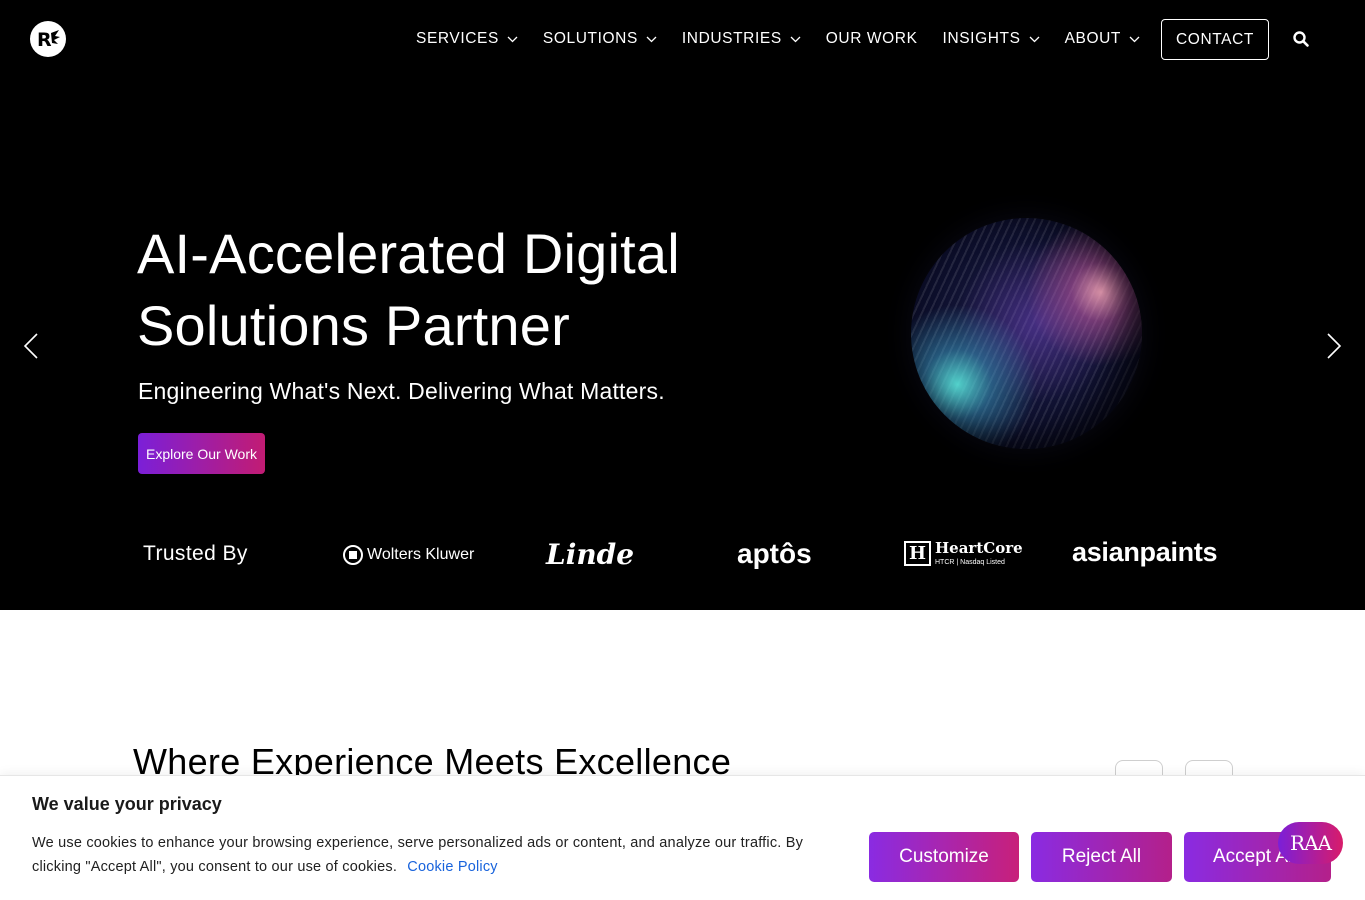 The image size is (1365, 900). I want to click on client-name: Wolters Kluwer, so click(421, 554).